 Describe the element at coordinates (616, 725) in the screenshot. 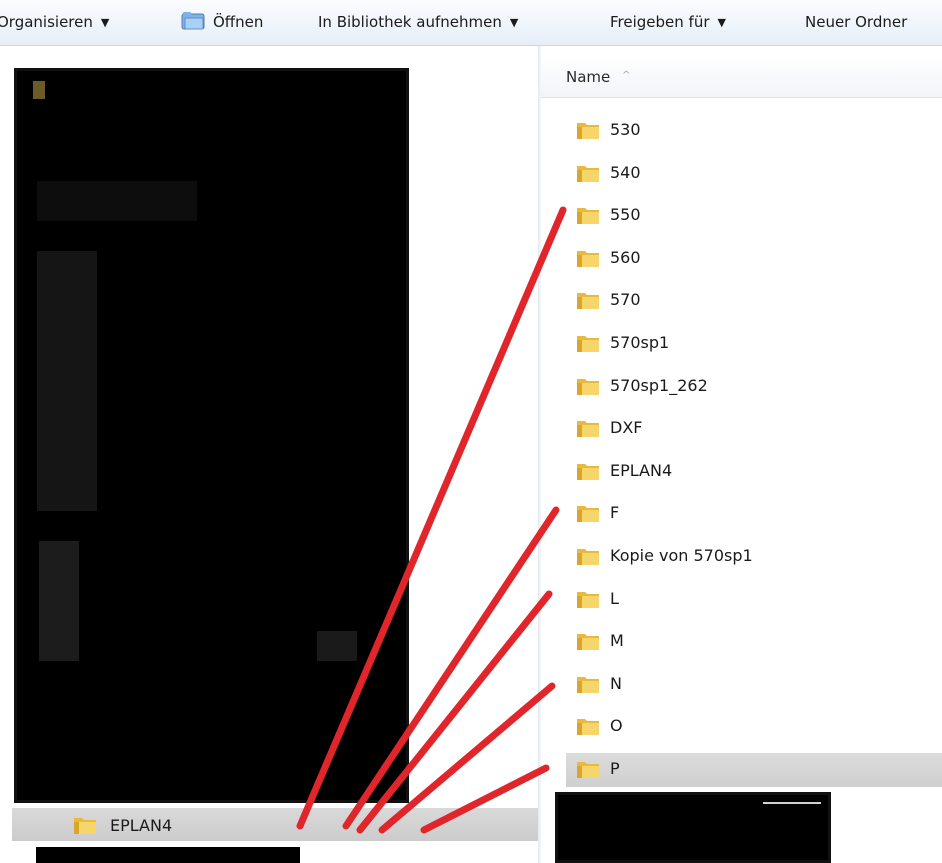

I see `file-name: O` at that location.